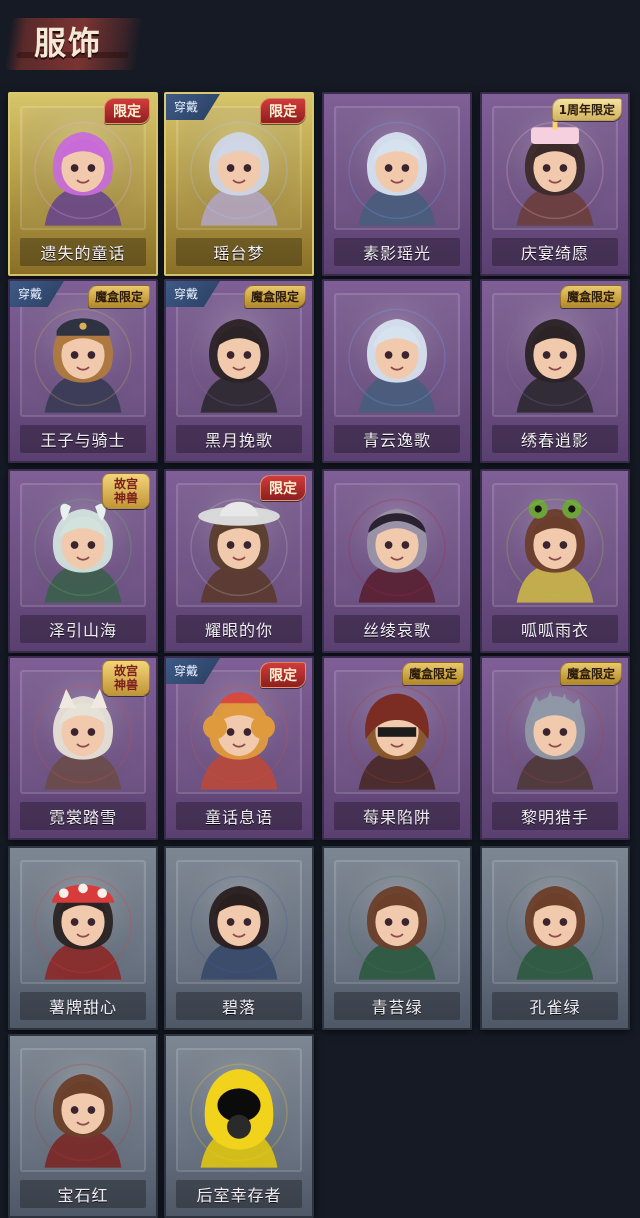  Describe the element at coordinates (83, 326) in the screenshot. I see `cap-badge` at that location.